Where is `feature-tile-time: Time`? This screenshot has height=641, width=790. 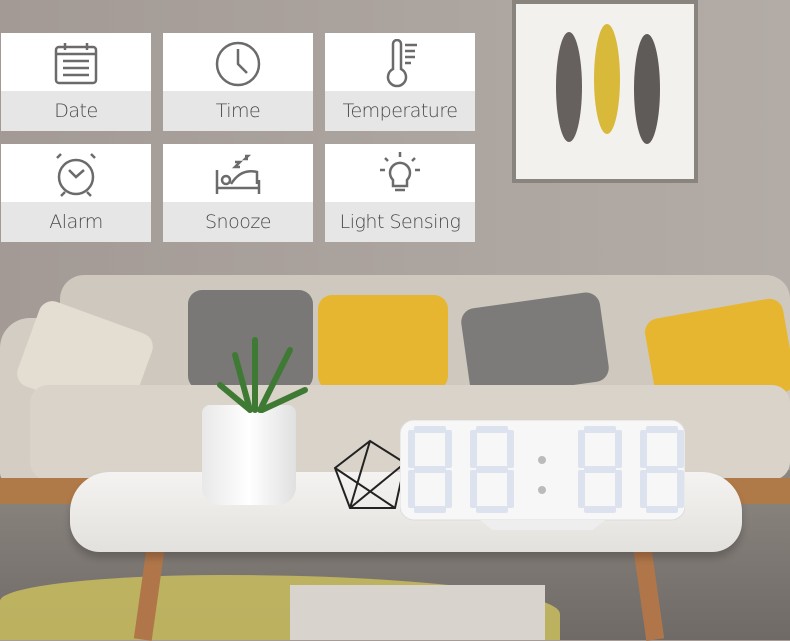
feature-tile-time: Time is located at coordinates (238, 82).